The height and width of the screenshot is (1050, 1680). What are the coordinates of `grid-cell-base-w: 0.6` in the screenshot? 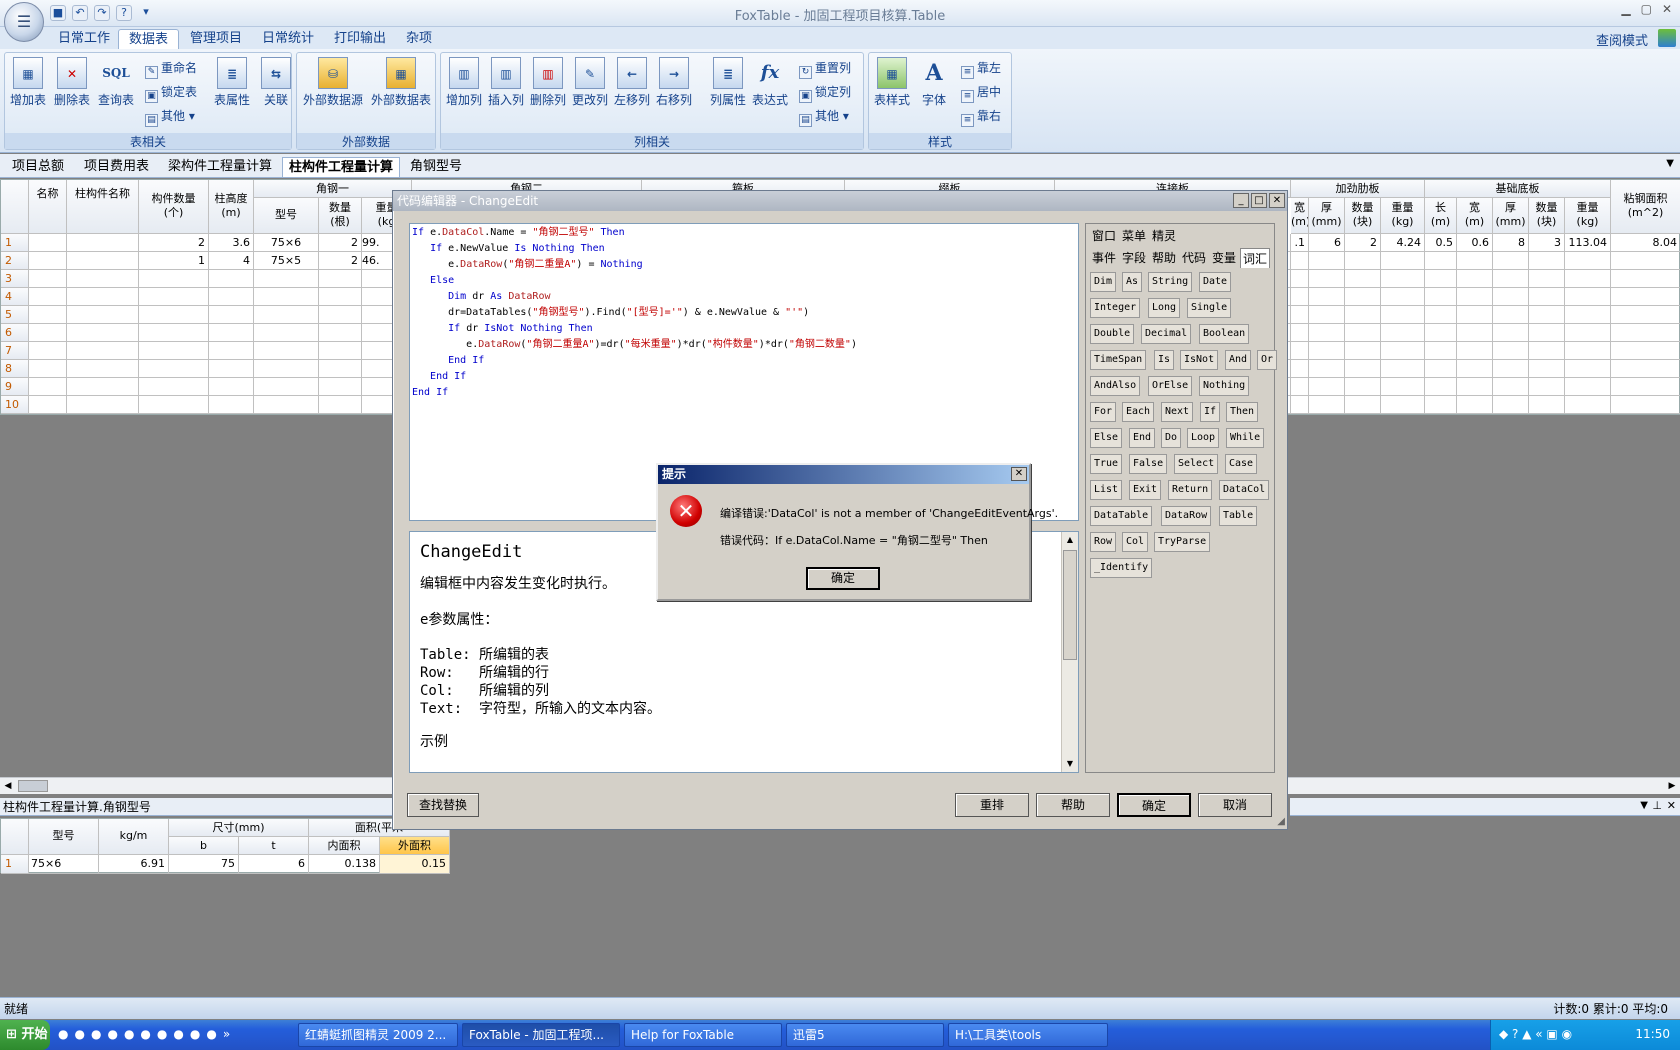 It's located at (1475, 243).